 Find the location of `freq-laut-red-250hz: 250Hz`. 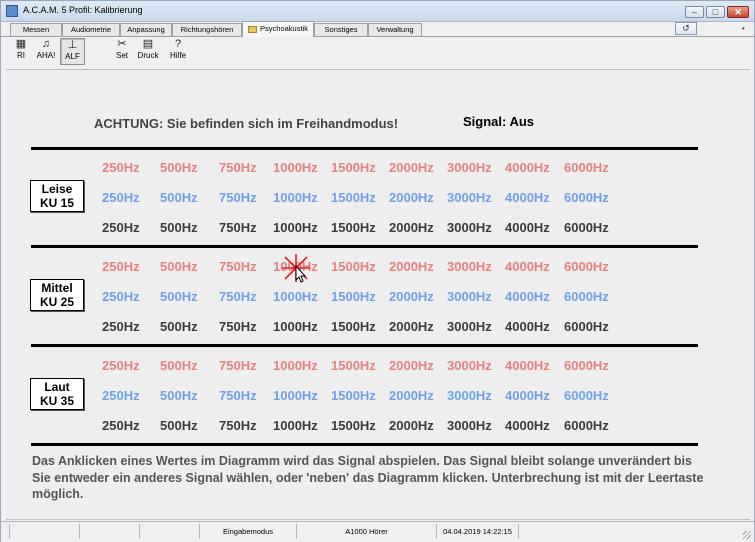

freq-laut-red-250hz: 250Hz is located at coordinates (121, 365).